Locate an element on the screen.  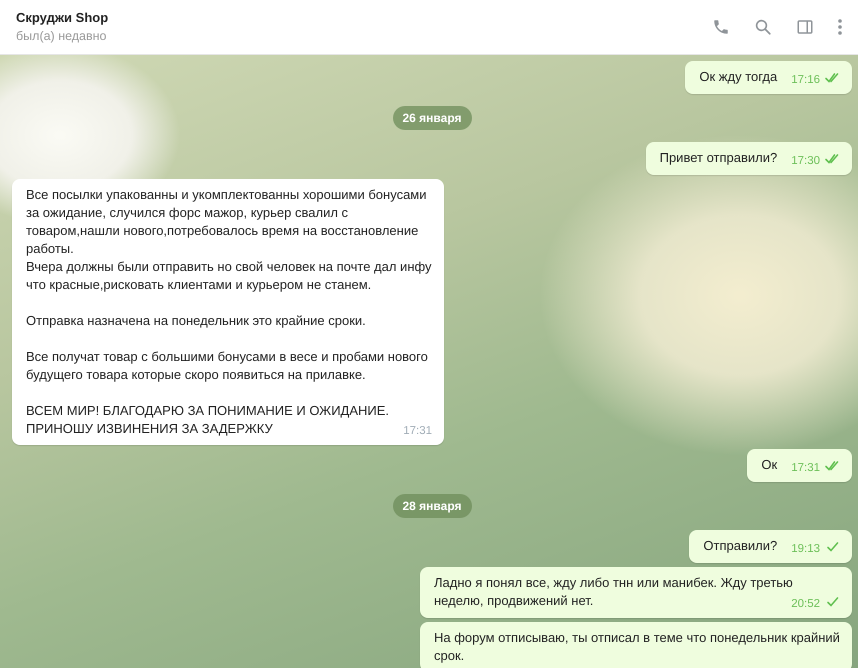
phone-icon is located at coordinates (721, 27).